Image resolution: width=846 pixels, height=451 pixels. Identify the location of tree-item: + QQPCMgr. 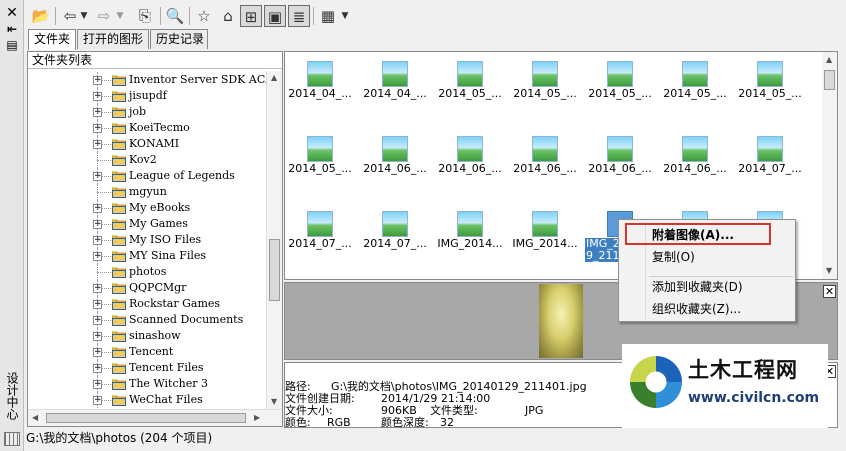
(147, 288).